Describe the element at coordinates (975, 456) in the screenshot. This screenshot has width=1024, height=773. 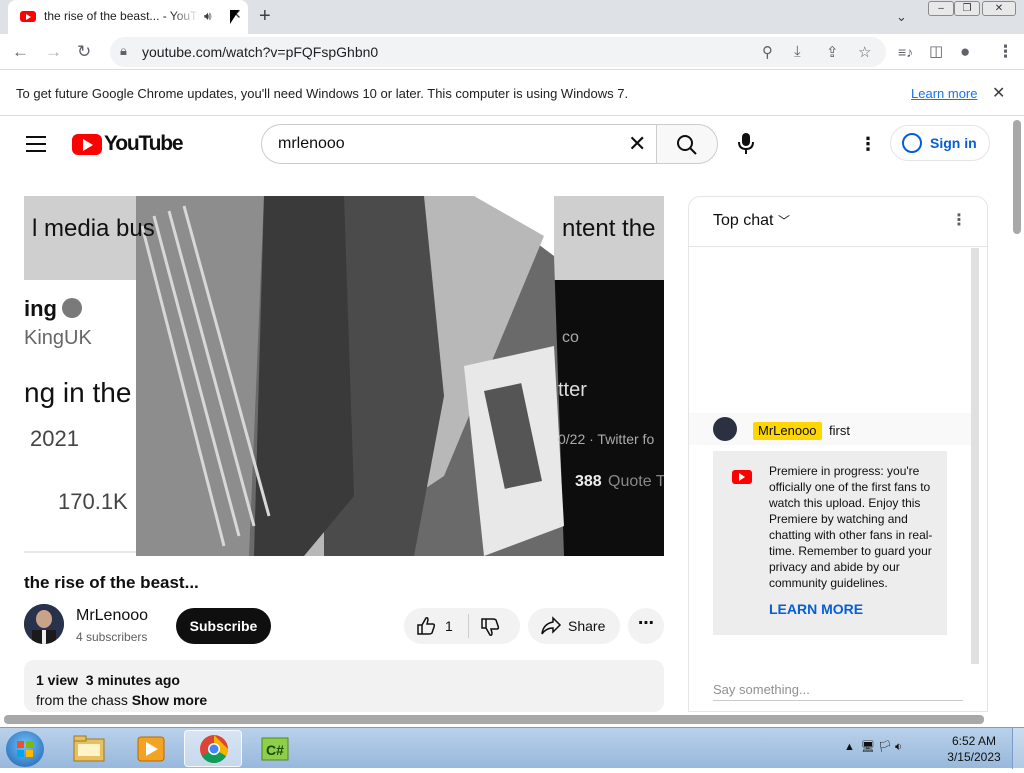
I see `chat-scrollbar` at that location.